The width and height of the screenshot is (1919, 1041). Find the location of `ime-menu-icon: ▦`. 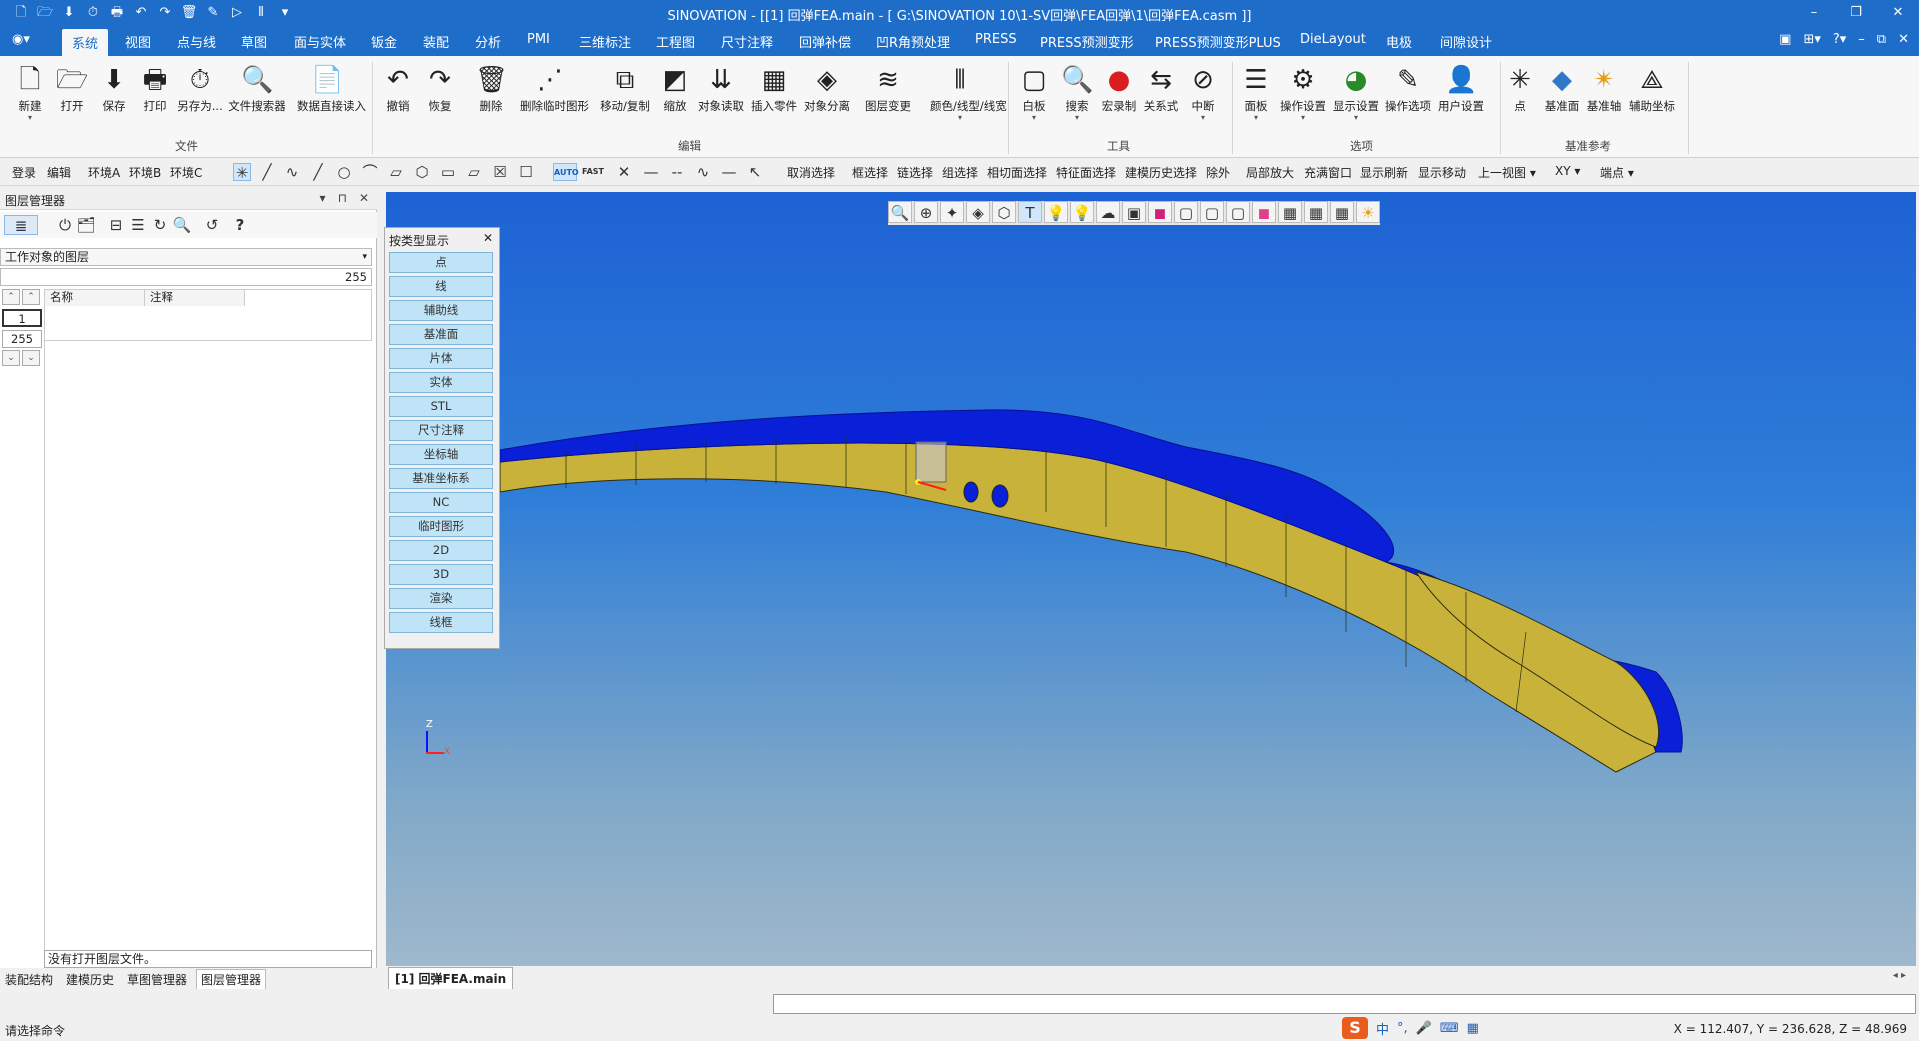

ime-menu-icon: ▦ is located at coordinates (1473, 1028).